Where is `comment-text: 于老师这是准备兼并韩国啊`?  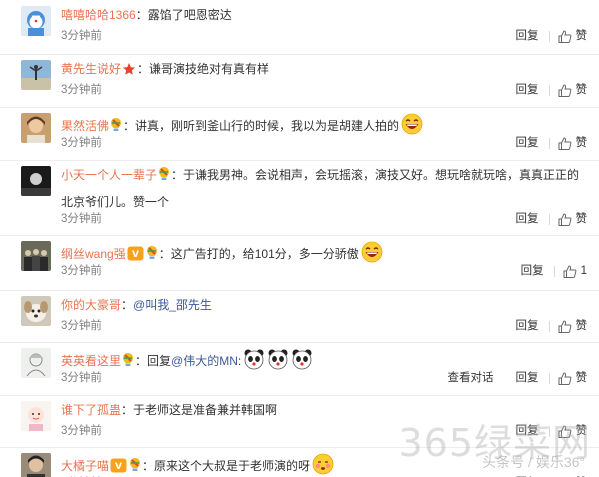 comment-text: 于老师这是准备兼并韩国啊 is located at coordinates (205, 410).